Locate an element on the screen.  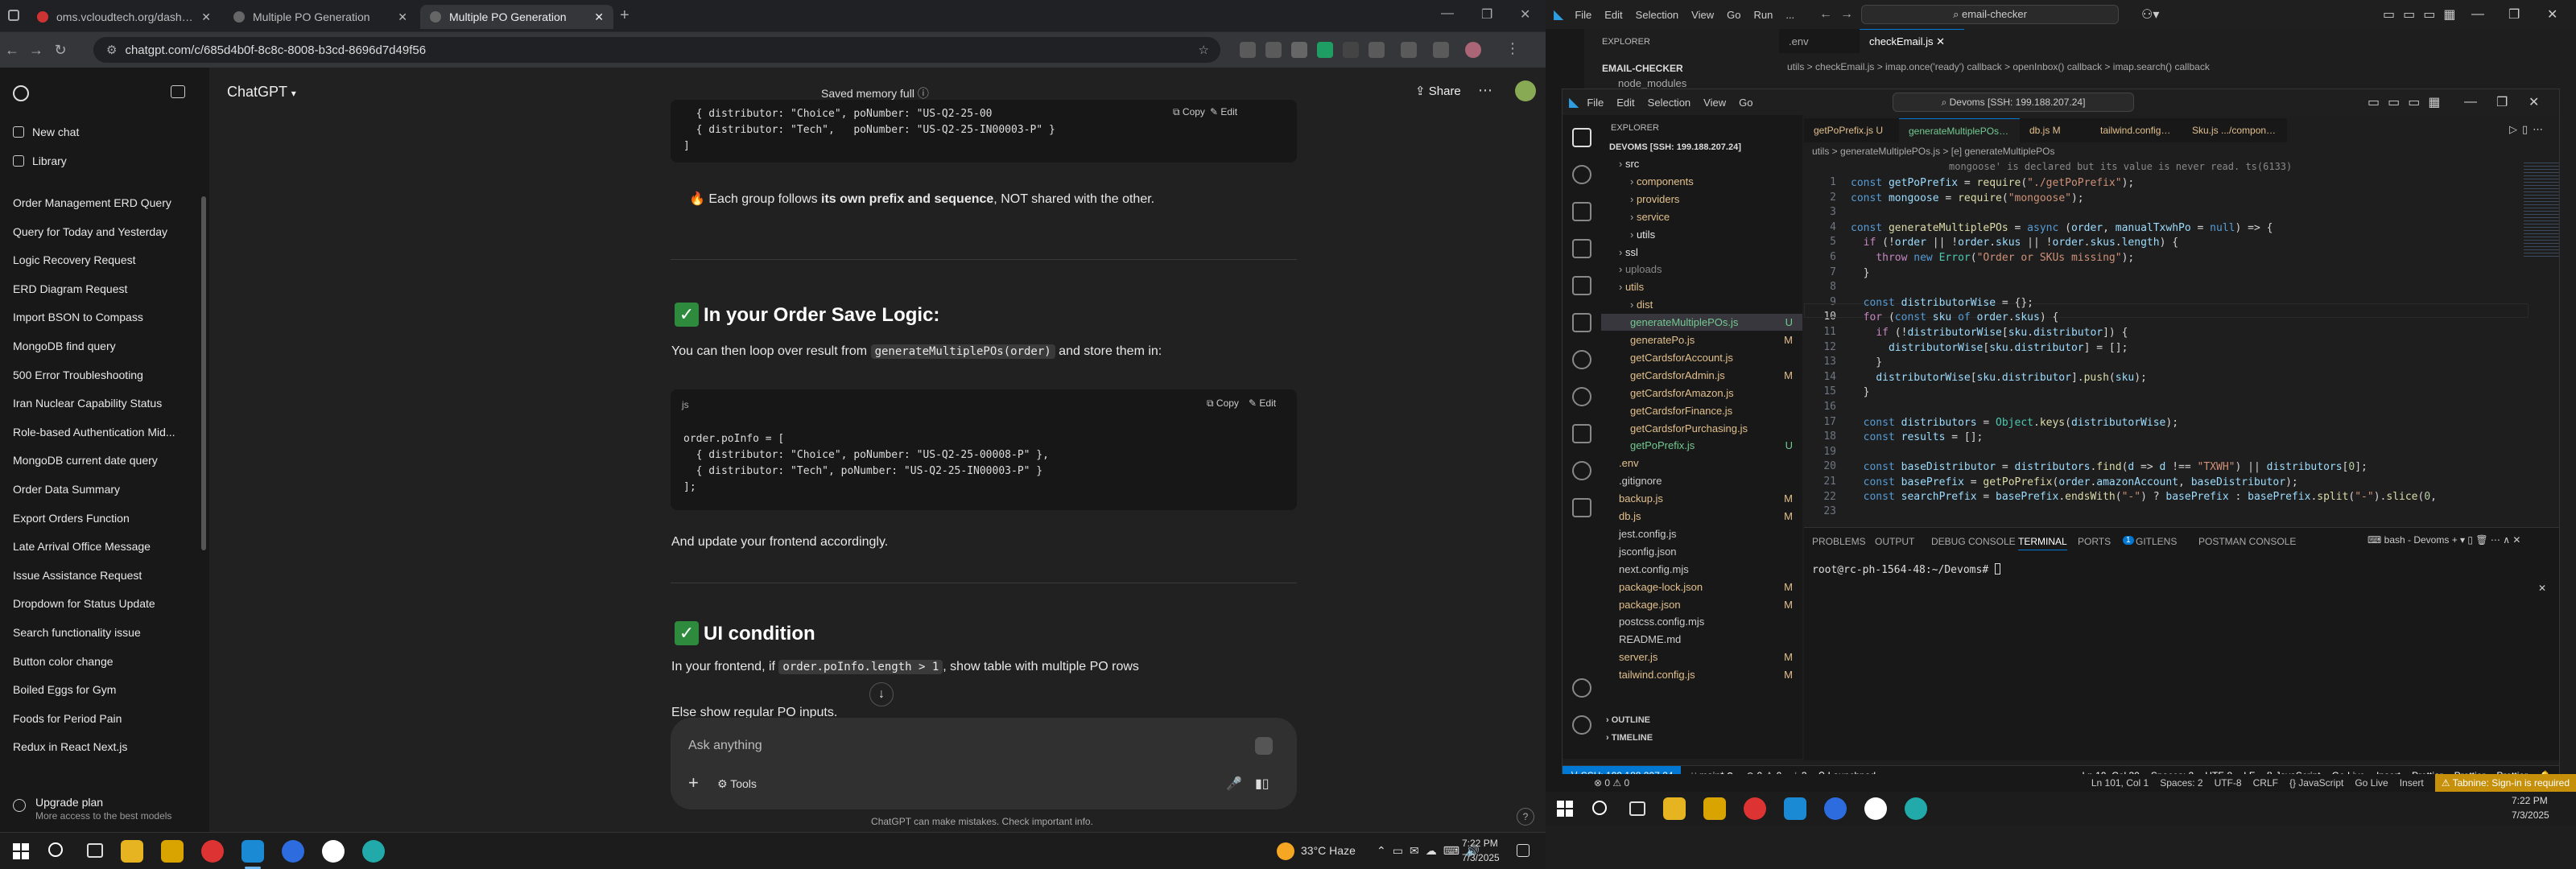
weather-icon is located at coordinates (1285, 851).